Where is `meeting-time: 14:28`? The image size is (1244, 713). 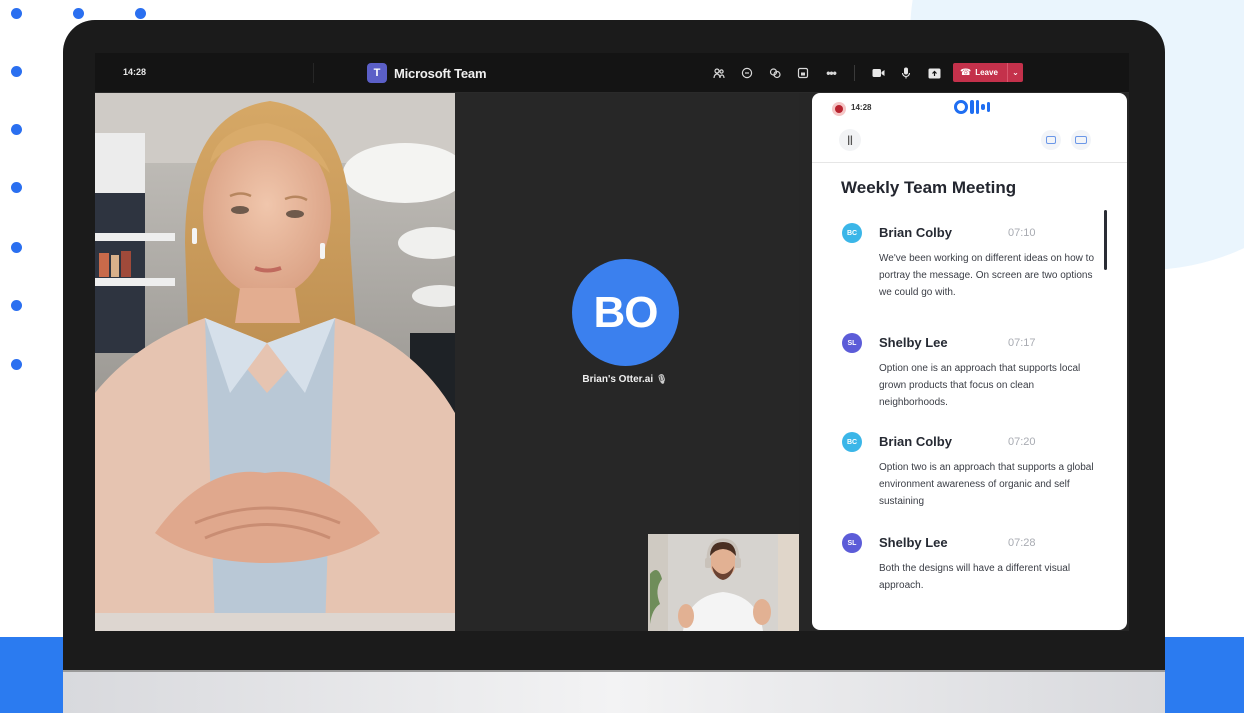
meeting-time: 14:28 is located at coordinates (135, 72).